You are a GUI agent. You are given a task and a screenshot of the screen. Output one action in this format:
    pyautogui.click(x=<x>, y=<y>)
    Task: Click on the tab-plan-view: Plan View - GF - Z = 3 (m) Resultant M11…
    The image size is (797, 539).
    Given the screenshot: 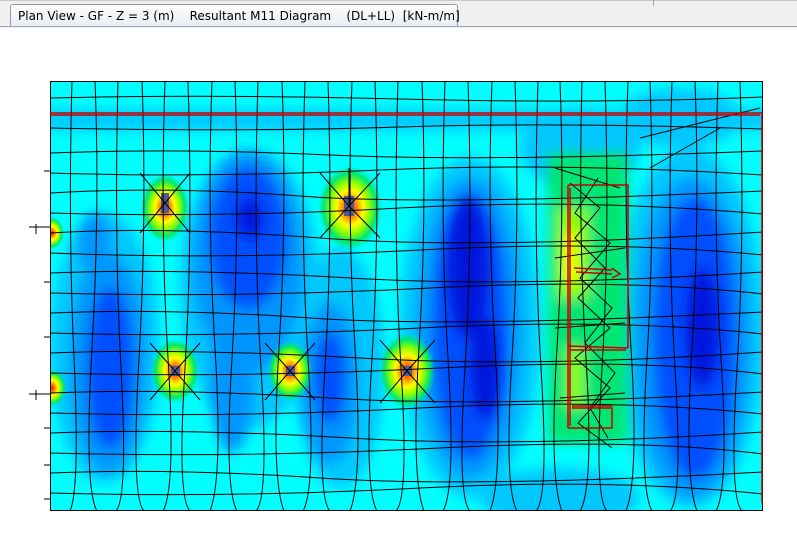 What is the action you would take?
    pyautogui.click(x=235, y=15)
    